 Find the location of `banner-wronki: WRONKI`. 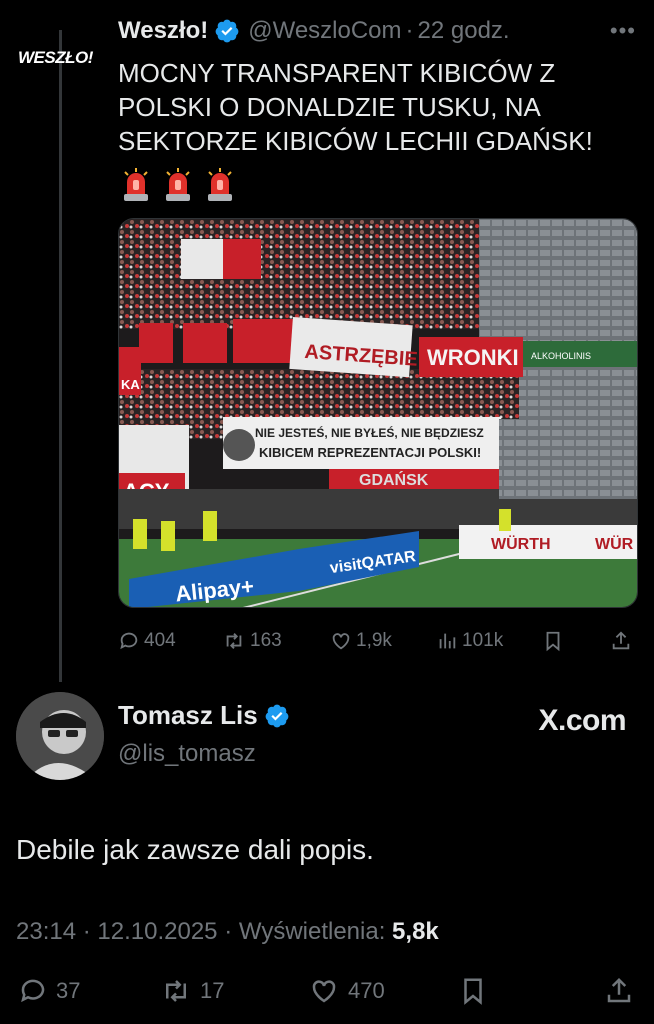

banner-wronki: WRONKI is located at coordinates (473, 357).